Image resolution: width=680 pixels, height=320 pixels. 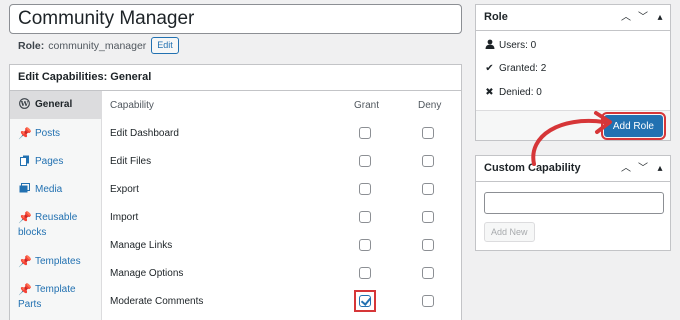 What do you see at coordinates (124, 189) in the screenshot?
I see `capability-name: Export` at bounding box center [124, 189].